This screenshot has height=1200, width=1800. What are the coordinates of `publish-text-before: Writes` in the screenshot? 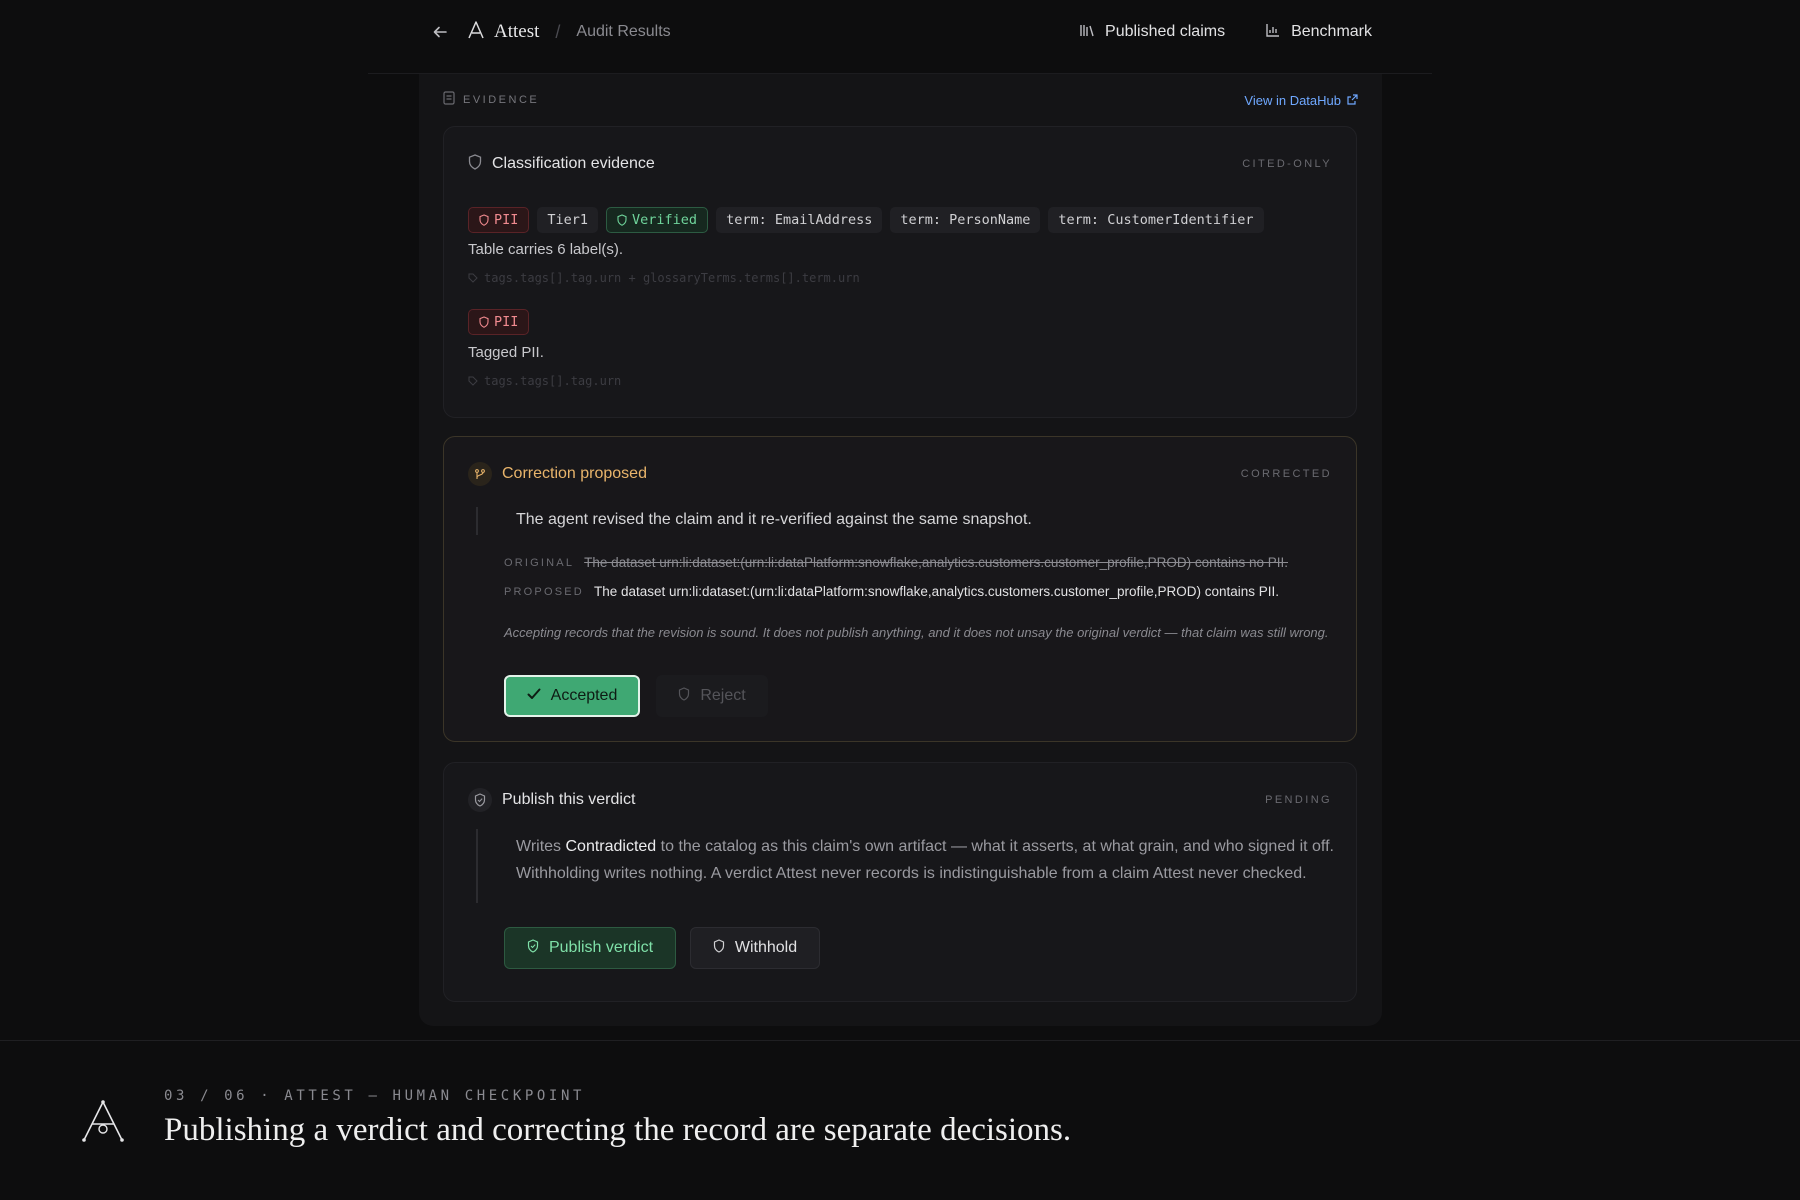 It's located at (541, 846).